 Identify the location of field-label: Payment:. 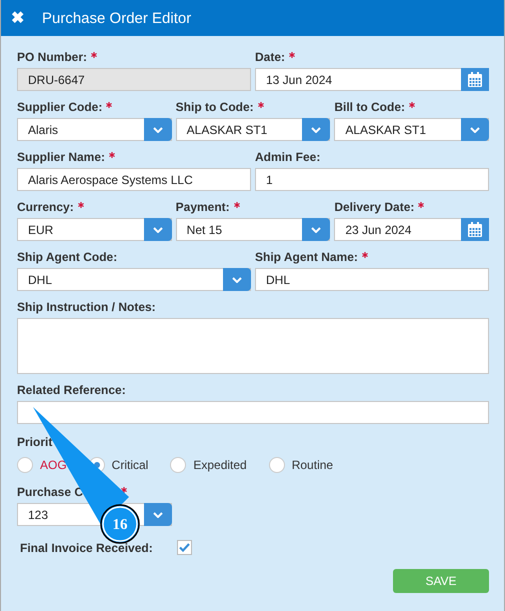
(203, 207).